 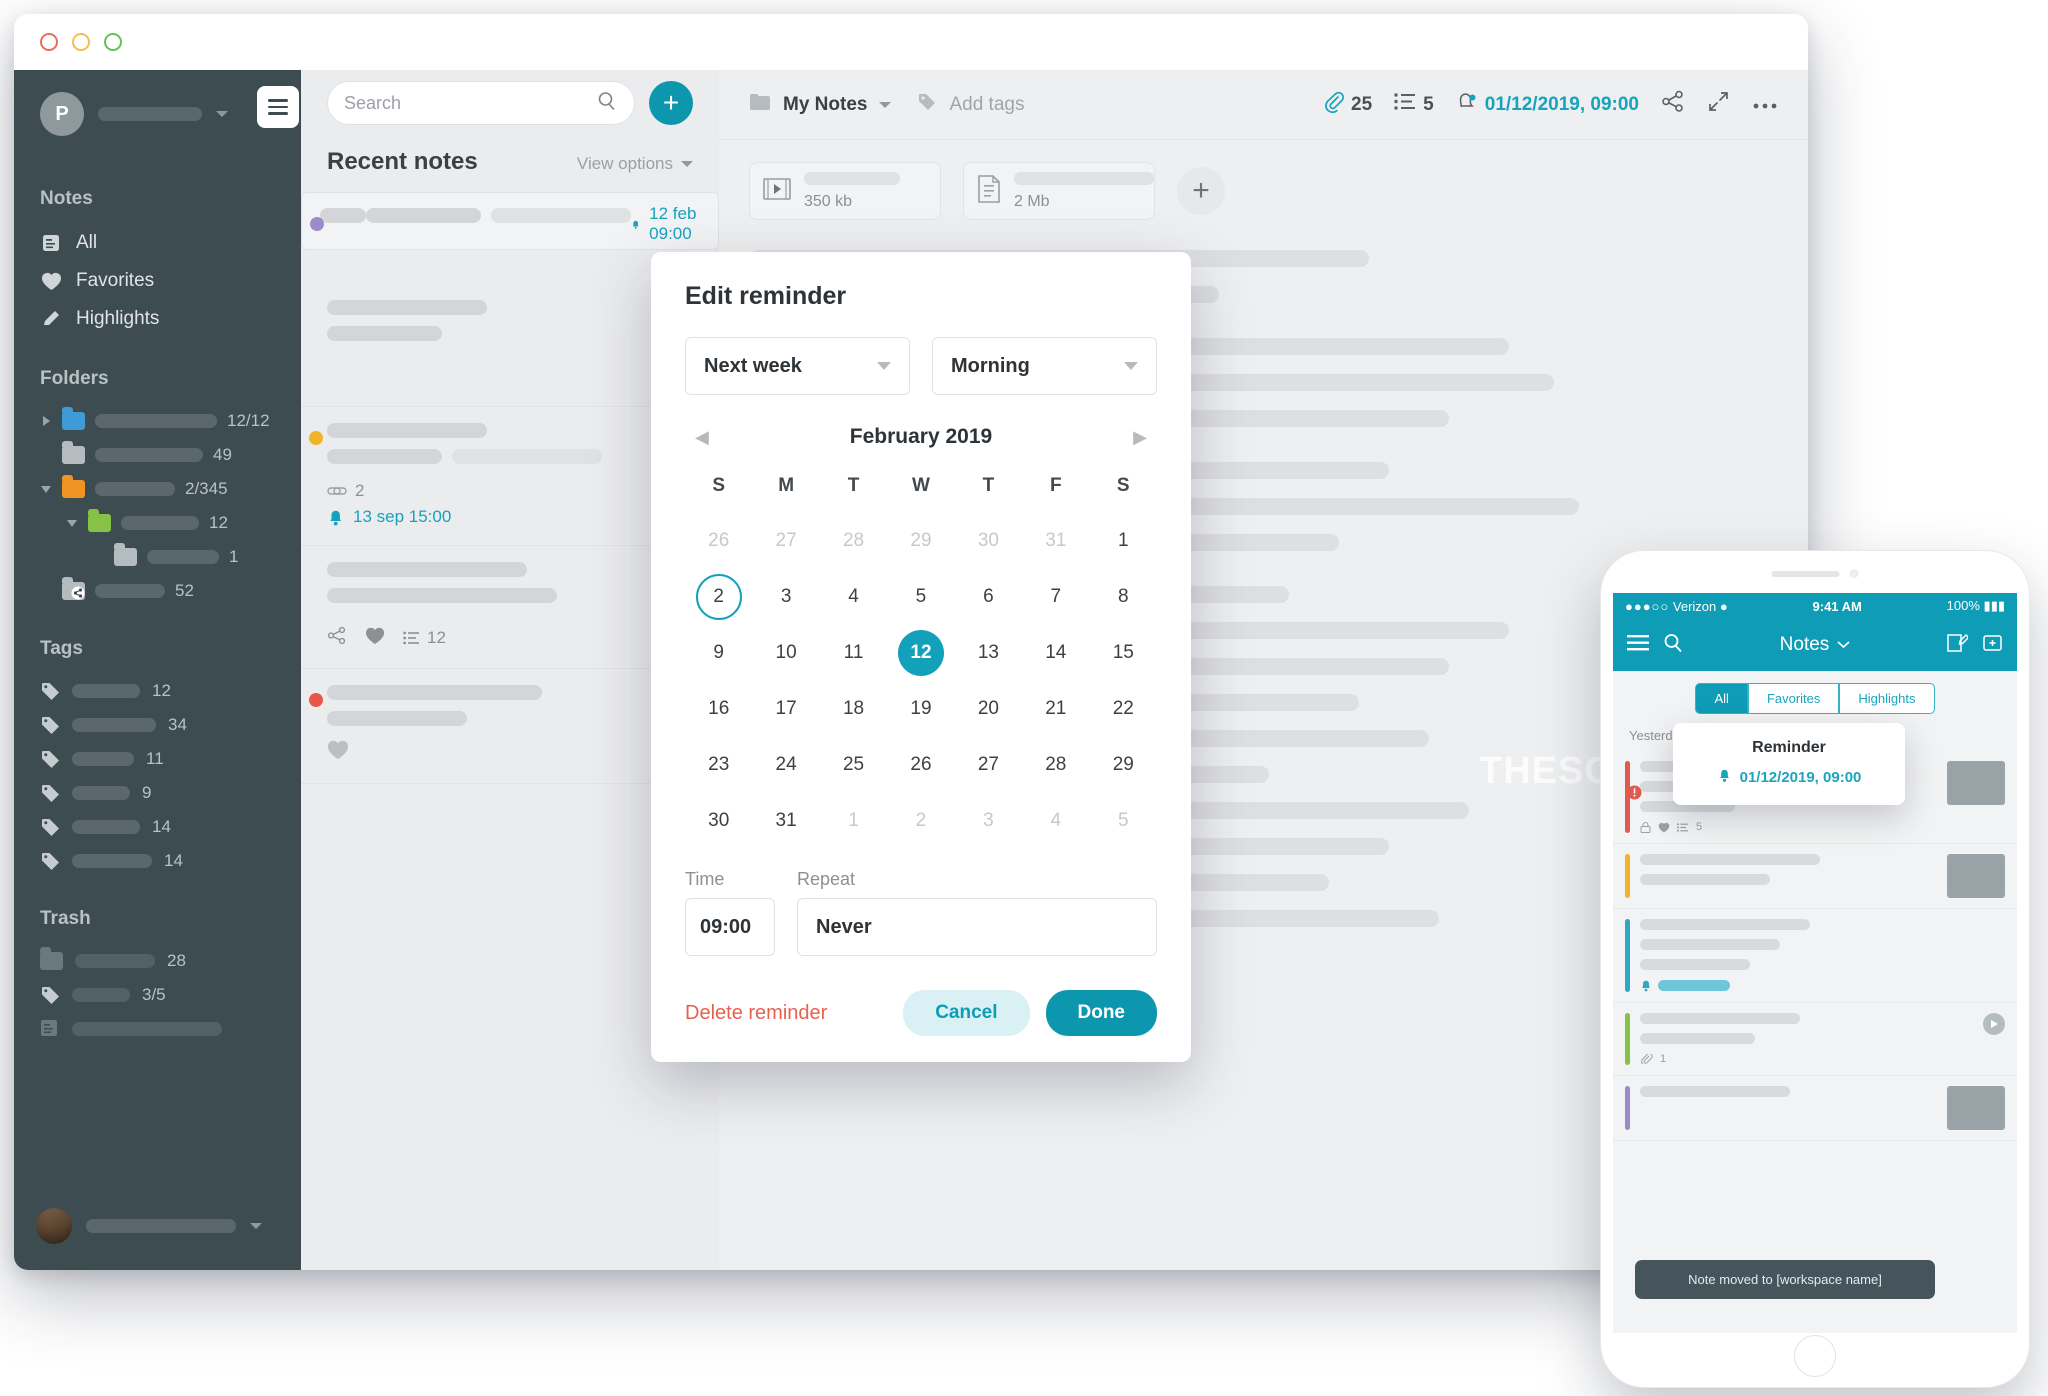 What do you see at coordinates (1055, 709) in the screenshot?
I see `calendar-day-cell: 21` at bounding box center [1055, 709].